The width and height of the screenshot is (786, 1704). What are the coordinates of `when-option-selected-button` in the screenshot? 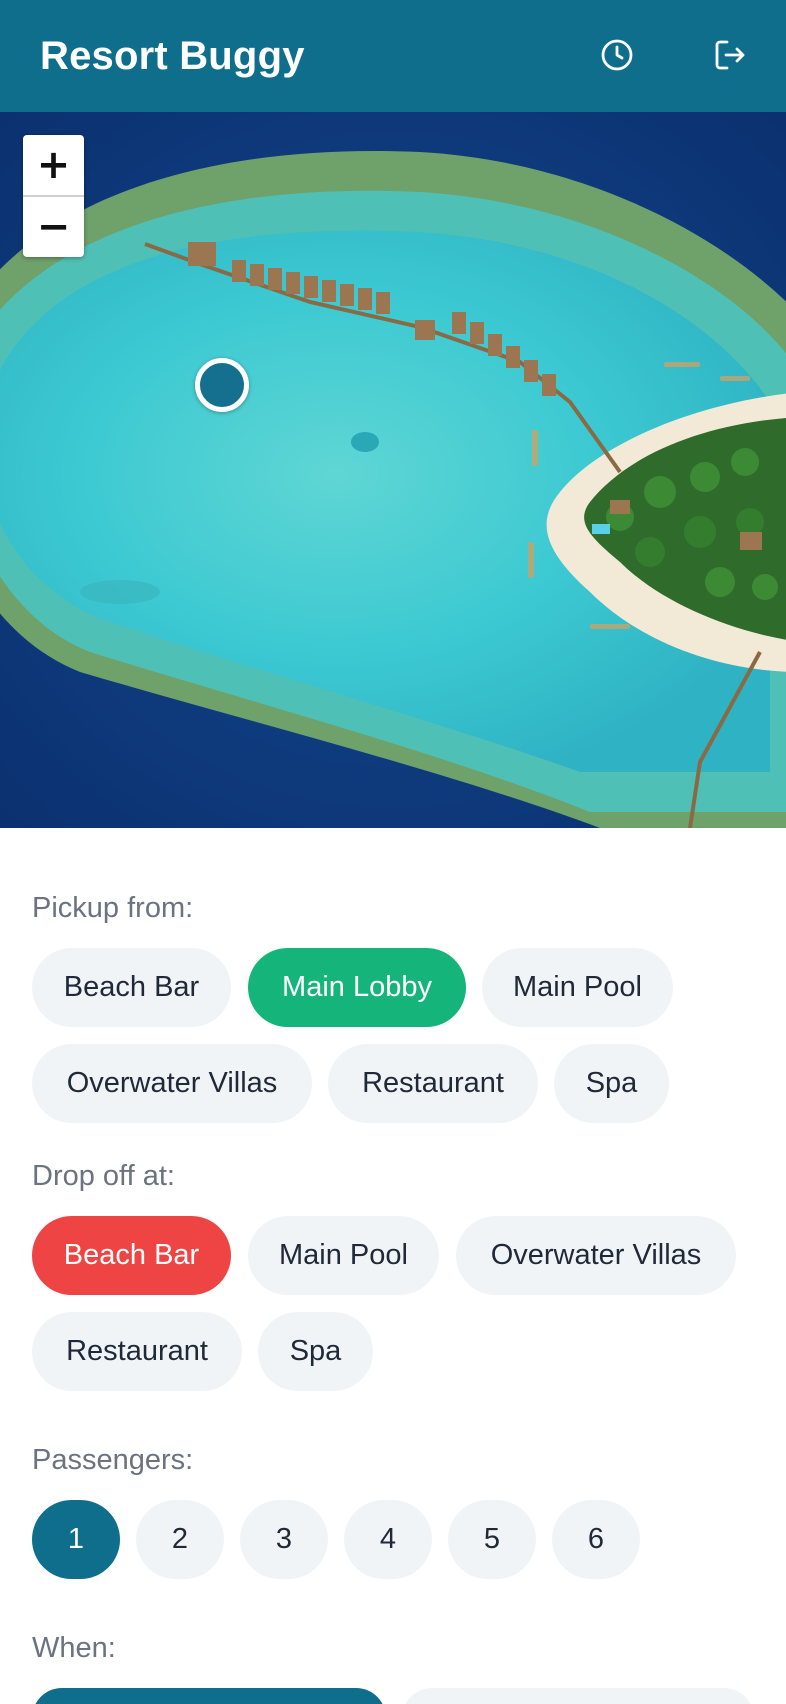 It's located at (209, 1696).